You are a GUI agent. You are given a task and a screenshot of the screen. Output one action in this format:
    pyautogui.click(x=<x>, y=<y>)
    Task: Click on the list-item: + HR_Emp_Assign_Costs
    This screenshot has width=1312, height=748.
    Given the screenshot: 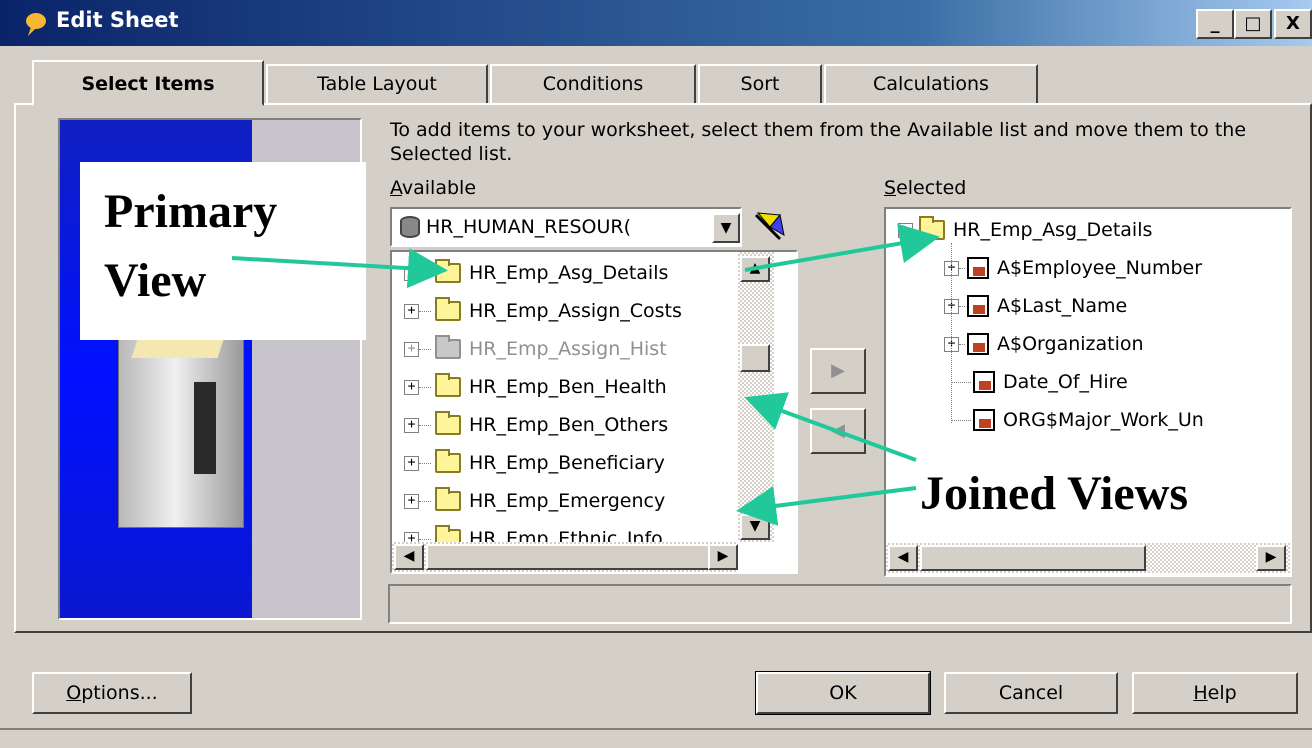 What is the action you would take?
    pyautogui.click(x=537, y=311)
    